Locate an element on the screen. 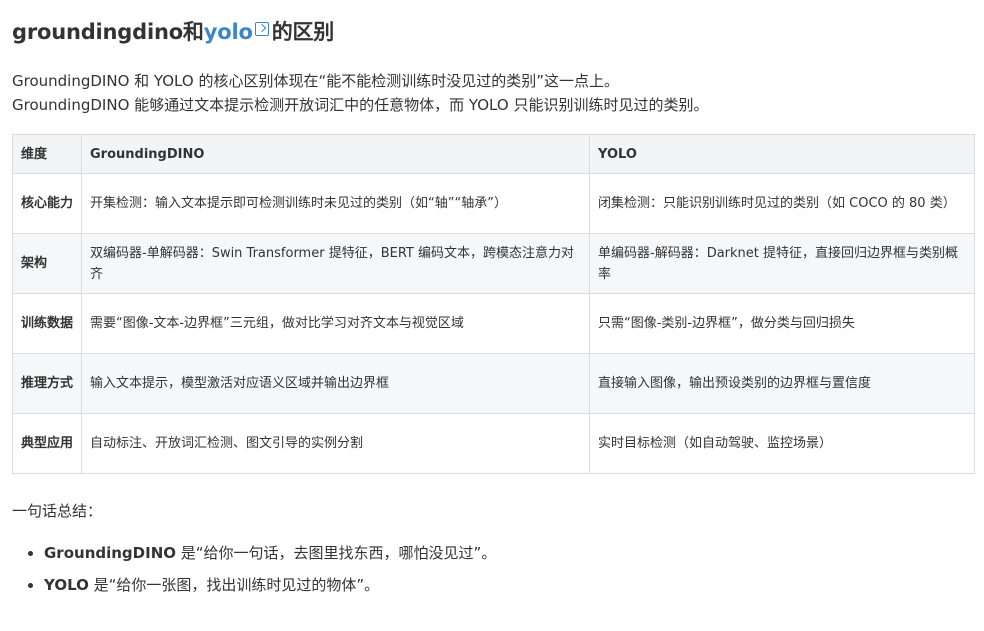  table-header-row: 维度 GroundingDINO YOLO is located at coordinates (493, 154).